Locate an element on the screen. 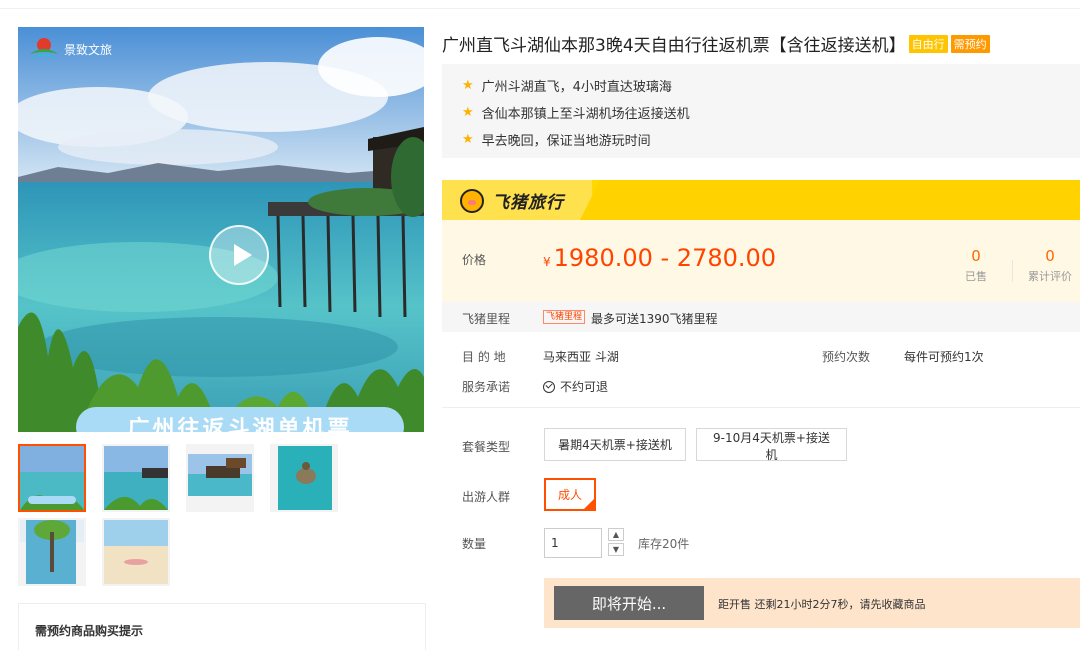 The height and width of the screenshot is (650, 1080). miles-row: 飞猪里程 飞猪里程 最多可送1390飞猪里程 is located at coordinates (761, 317).